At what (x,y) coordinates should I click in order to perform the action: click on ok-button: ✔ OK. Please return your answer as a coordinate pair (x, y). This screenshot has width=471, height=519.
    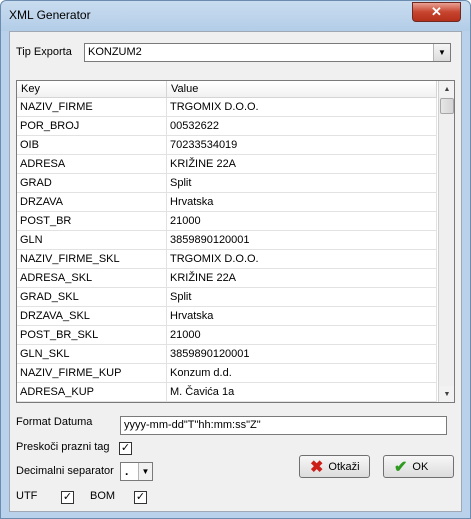
    Looking at the image, I should click on (418, 466).